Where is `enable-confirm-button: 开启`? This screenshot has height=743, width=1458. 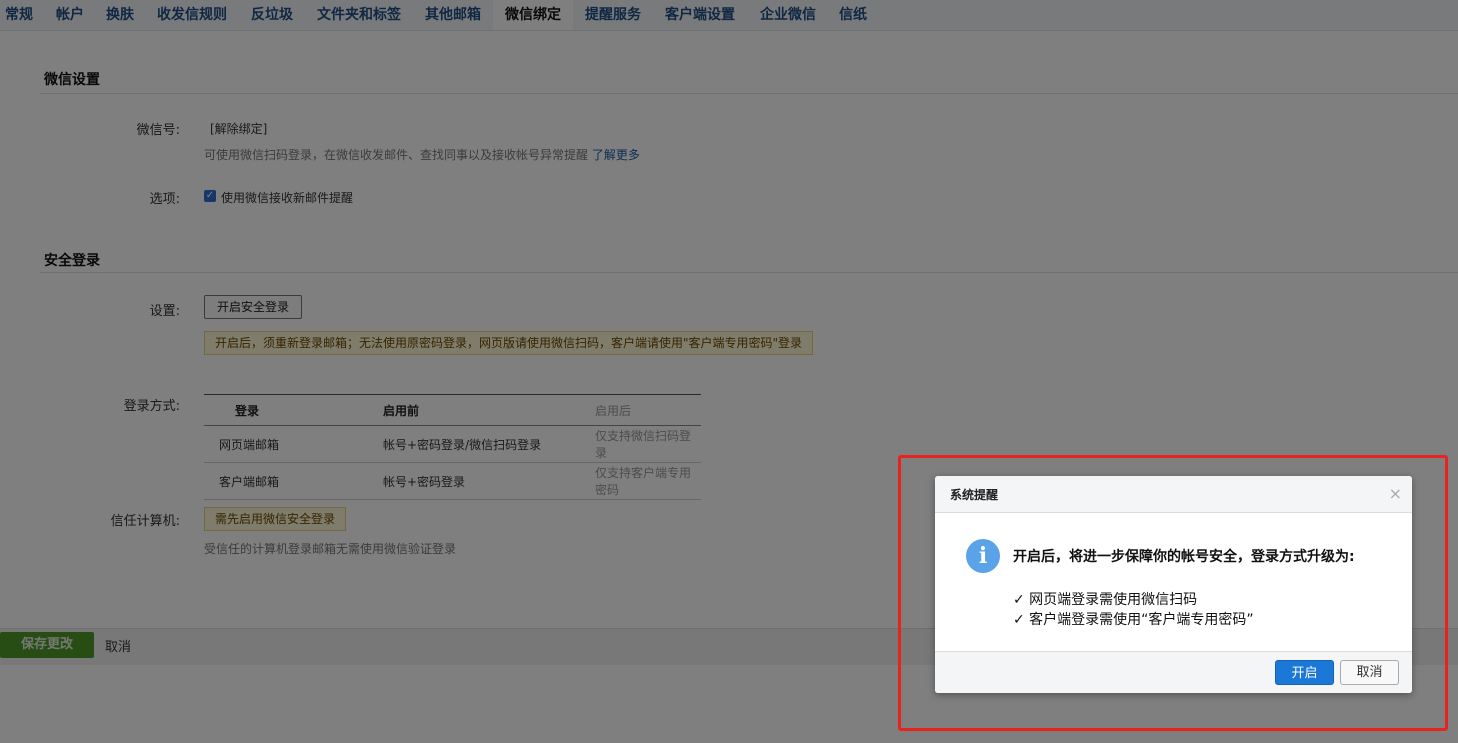
enable-confirm-button: 开启 is located at coordinates (1304, 672).